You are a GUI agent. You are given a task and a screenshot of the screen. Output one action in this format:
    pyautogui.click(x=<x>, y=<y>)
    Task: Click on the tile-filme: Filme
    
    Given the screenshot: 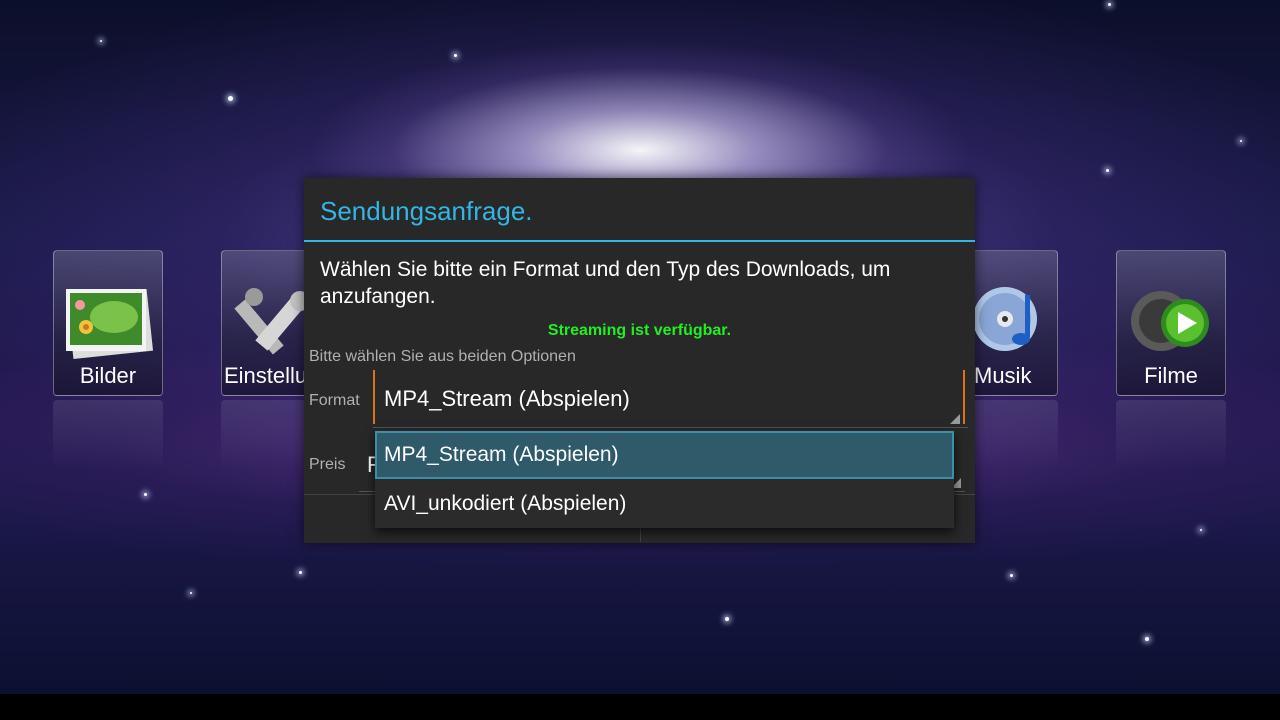 What is the action you would take?
    pyautogui.click(x=1171, y=323)
    